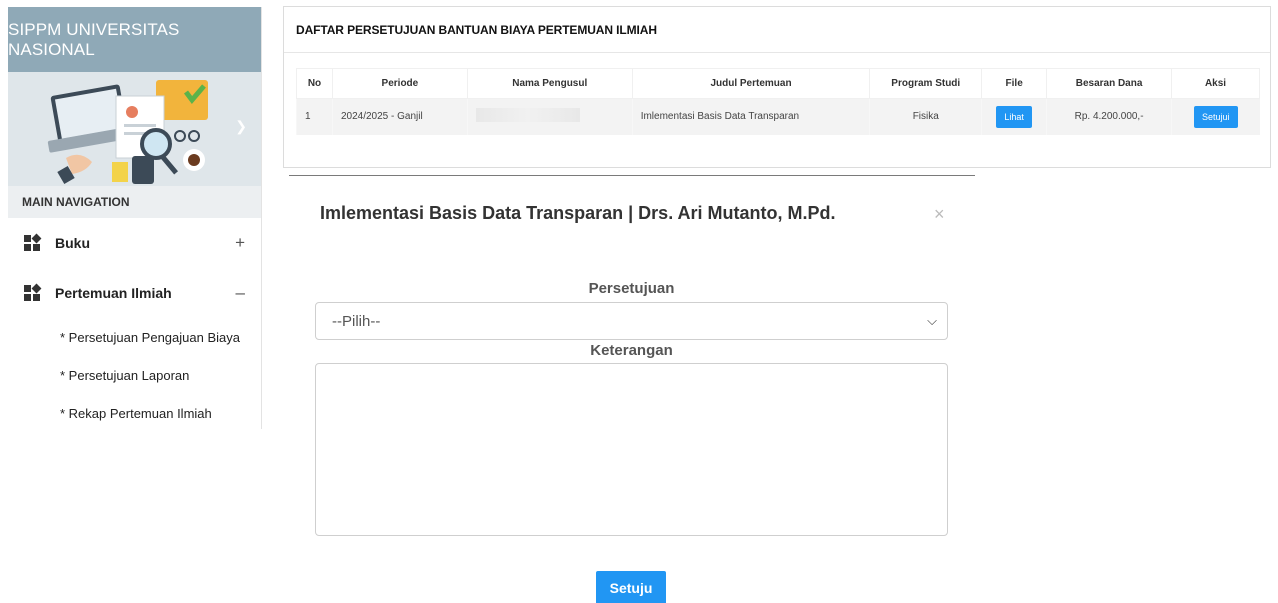  What do you see at coordinates (631, 449) in the screenshot?
I see `keterangan-textarea` at bounding box center [631, 449].